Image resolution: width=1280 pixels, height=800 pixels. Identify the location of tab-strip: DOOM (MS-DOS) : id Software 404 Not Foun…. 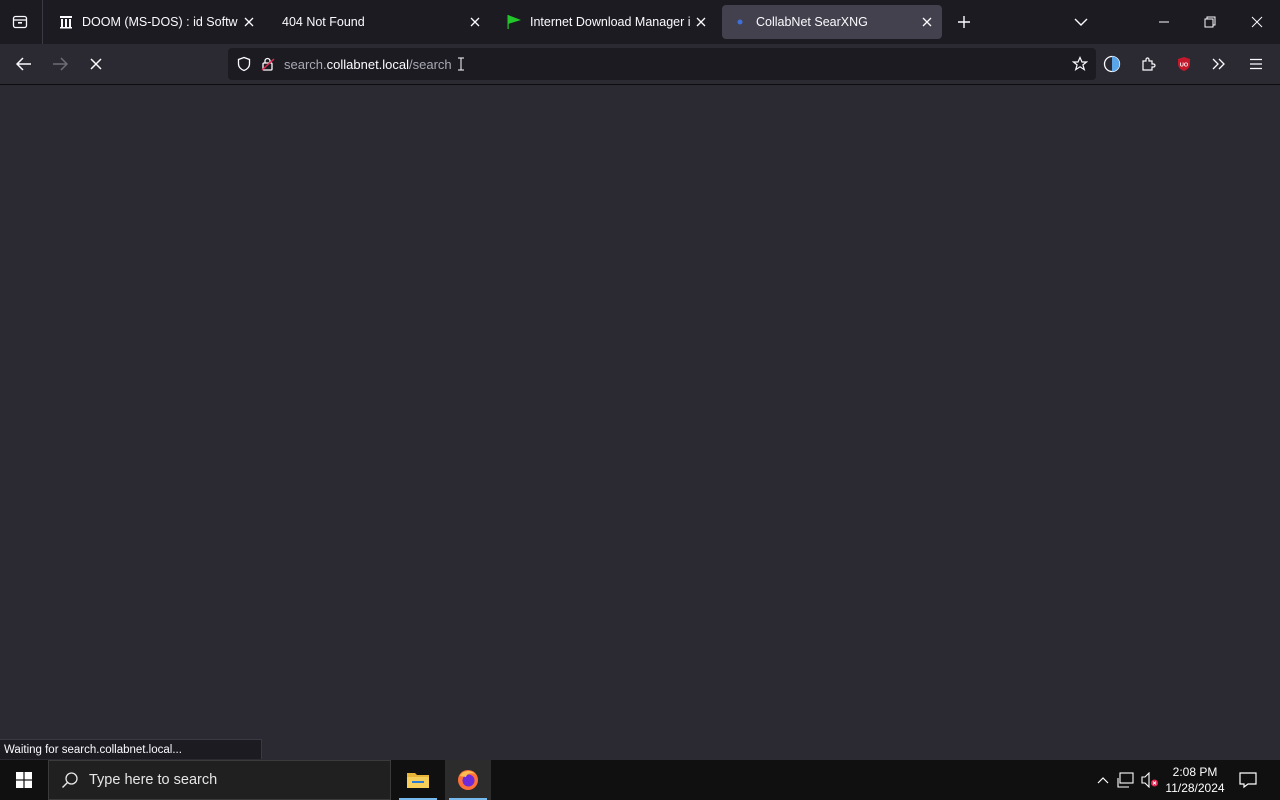
(640, 22).